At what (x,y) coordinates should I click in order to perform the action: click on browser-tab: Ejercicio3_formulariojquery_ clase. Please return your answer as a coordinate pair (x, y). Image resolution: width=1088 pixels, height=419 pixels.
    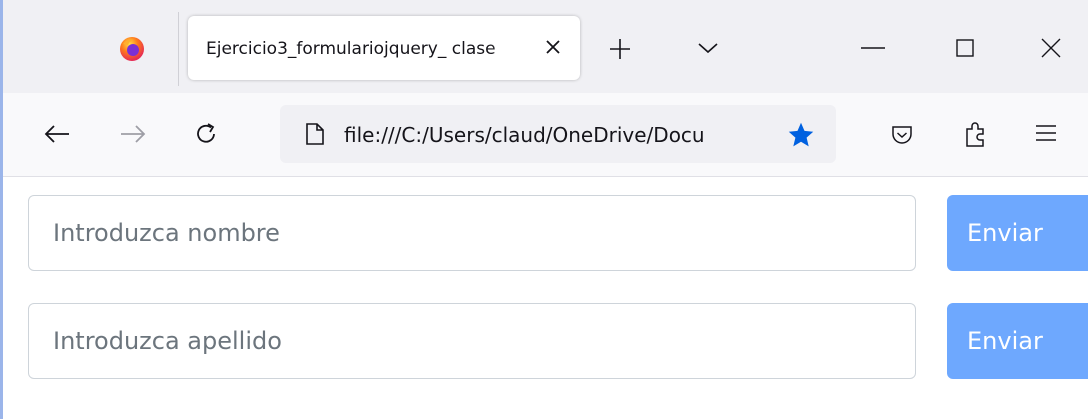
    Looking at the image, I should click on (384, 48).